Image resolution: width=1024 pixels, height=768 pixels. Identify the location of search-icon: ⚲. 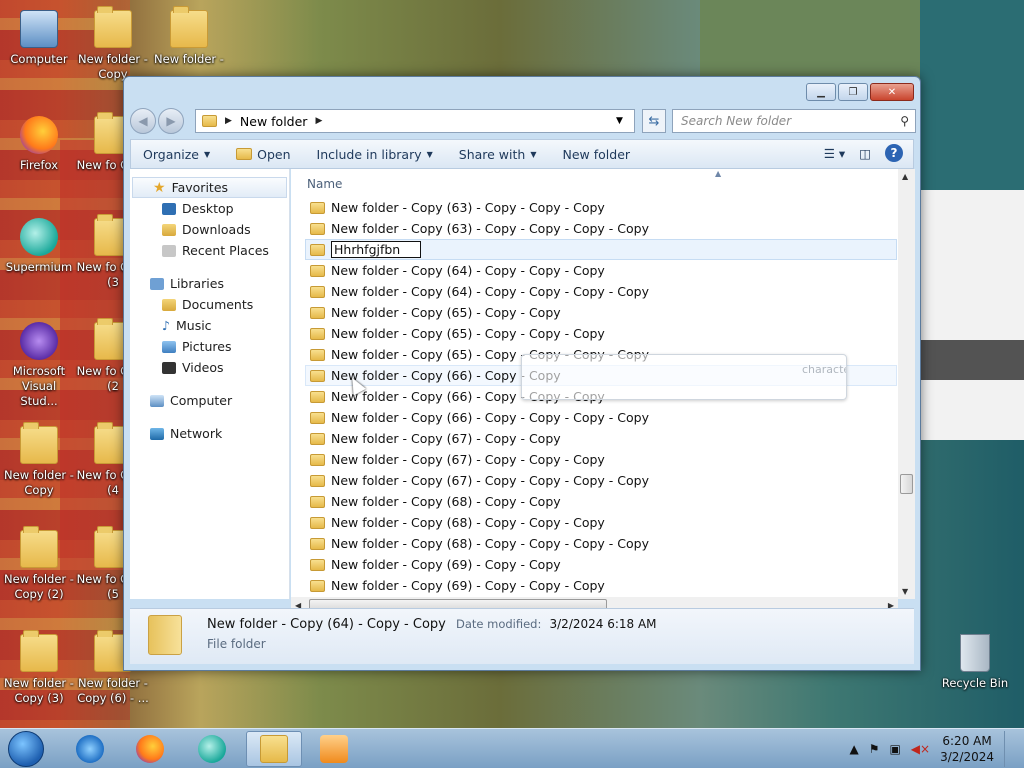
(904, 121).